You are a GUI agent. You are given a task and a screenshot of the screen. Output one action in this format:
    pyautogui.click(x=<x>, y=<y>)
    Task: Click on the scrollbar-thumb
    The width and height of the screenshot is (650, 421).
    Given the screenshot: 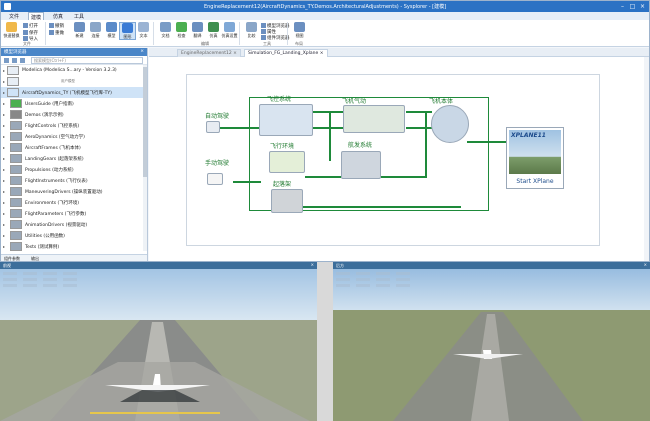 What is the action you would take?
    pyautogui.click(x=145, y=122)
    